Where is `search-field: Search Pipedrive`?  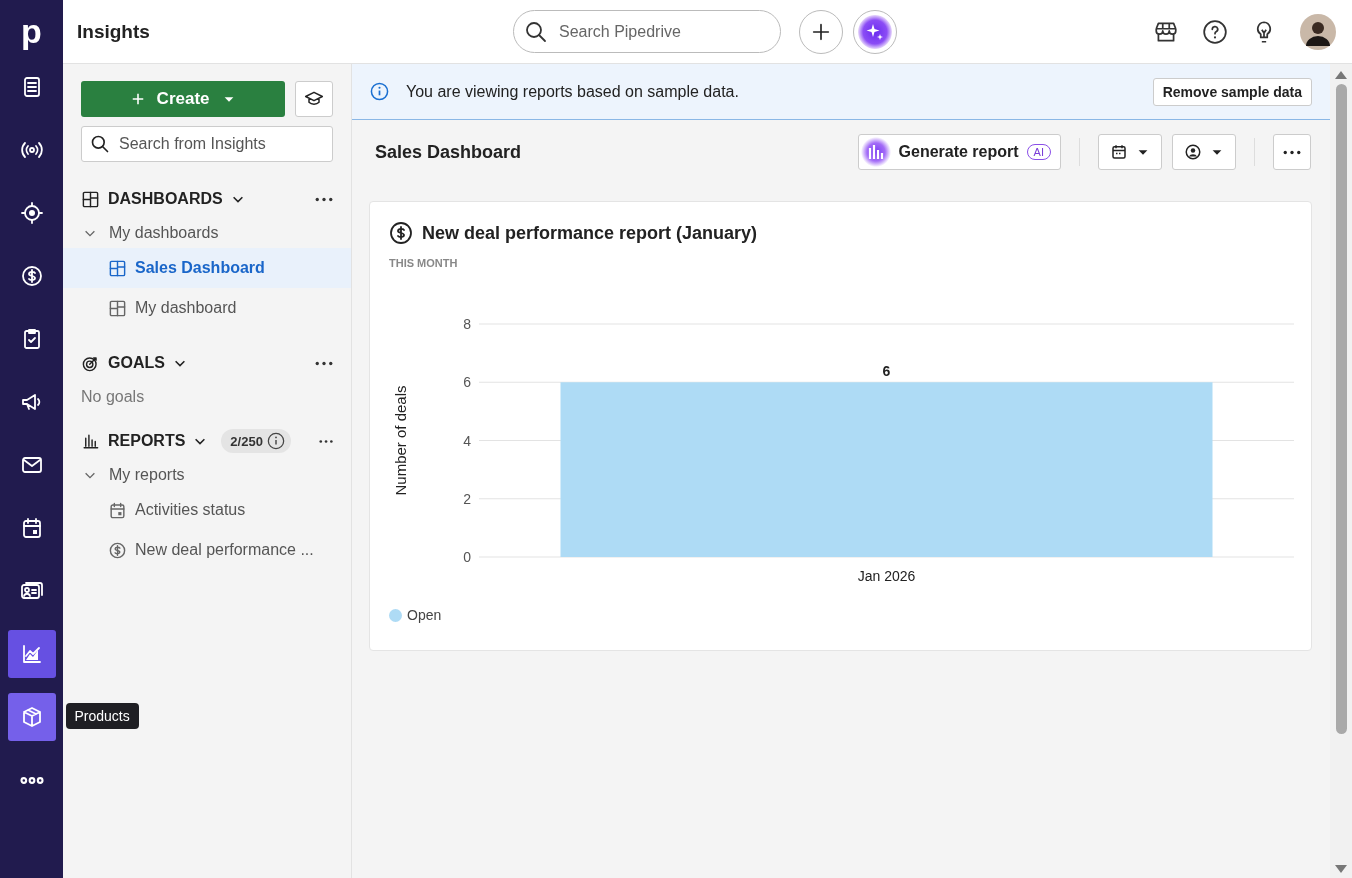
search-field: Search Pipedrive is located at coordinates (647, 31).